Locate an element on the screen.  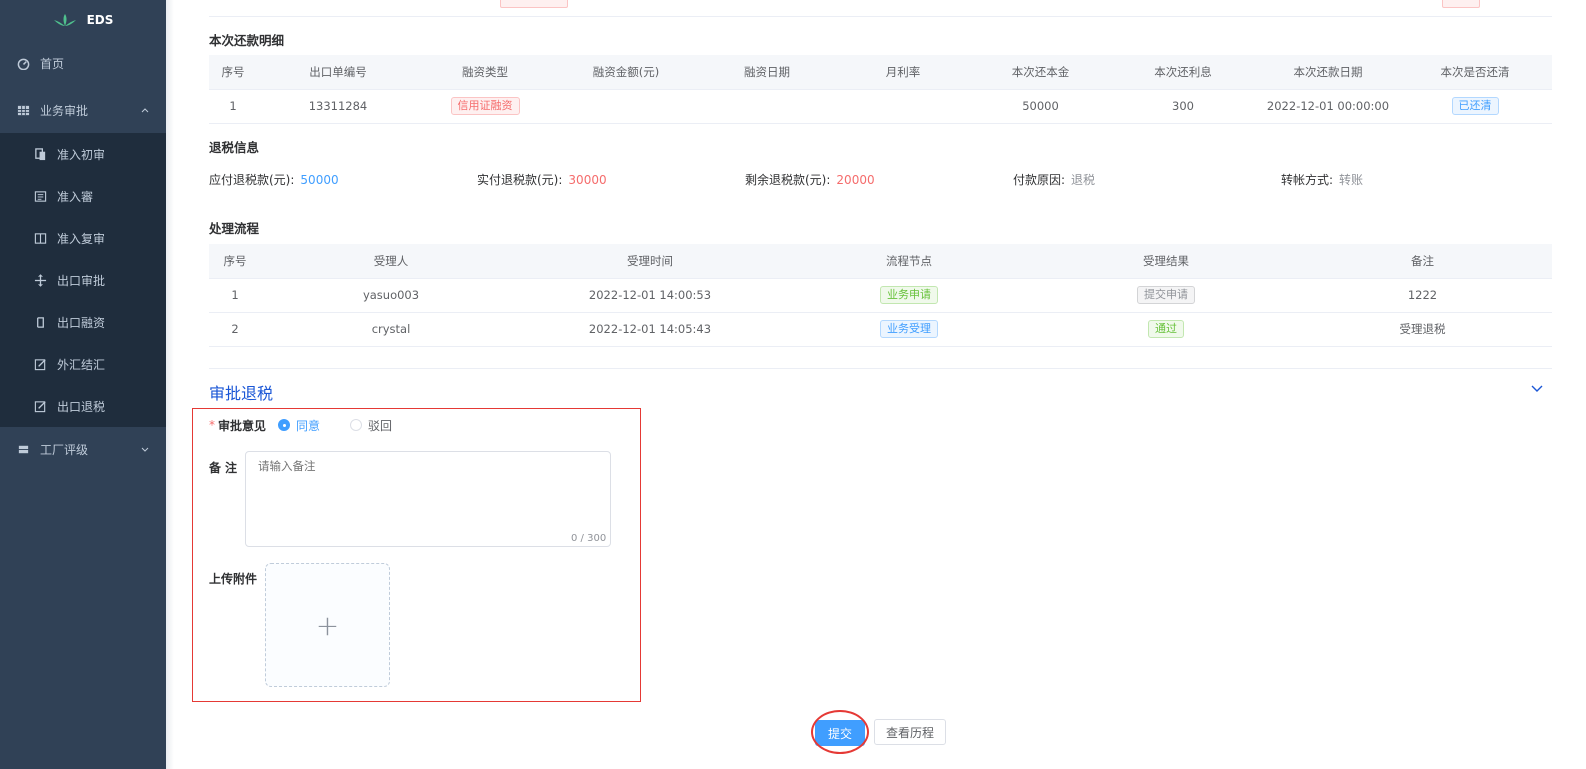
sidebar-item-access-first-review: 准入初审 is located at coordinates (83, 154).